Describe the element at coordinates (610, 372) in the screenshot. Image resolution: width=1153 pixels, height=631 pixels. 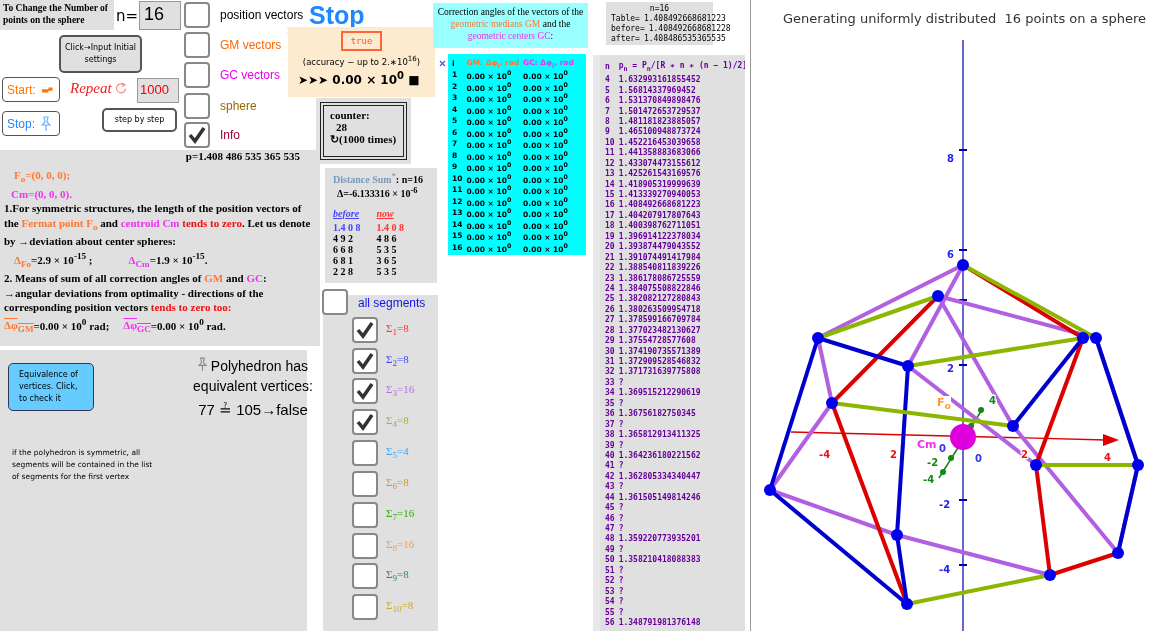
I see `table-cell-text: 32` at that location.